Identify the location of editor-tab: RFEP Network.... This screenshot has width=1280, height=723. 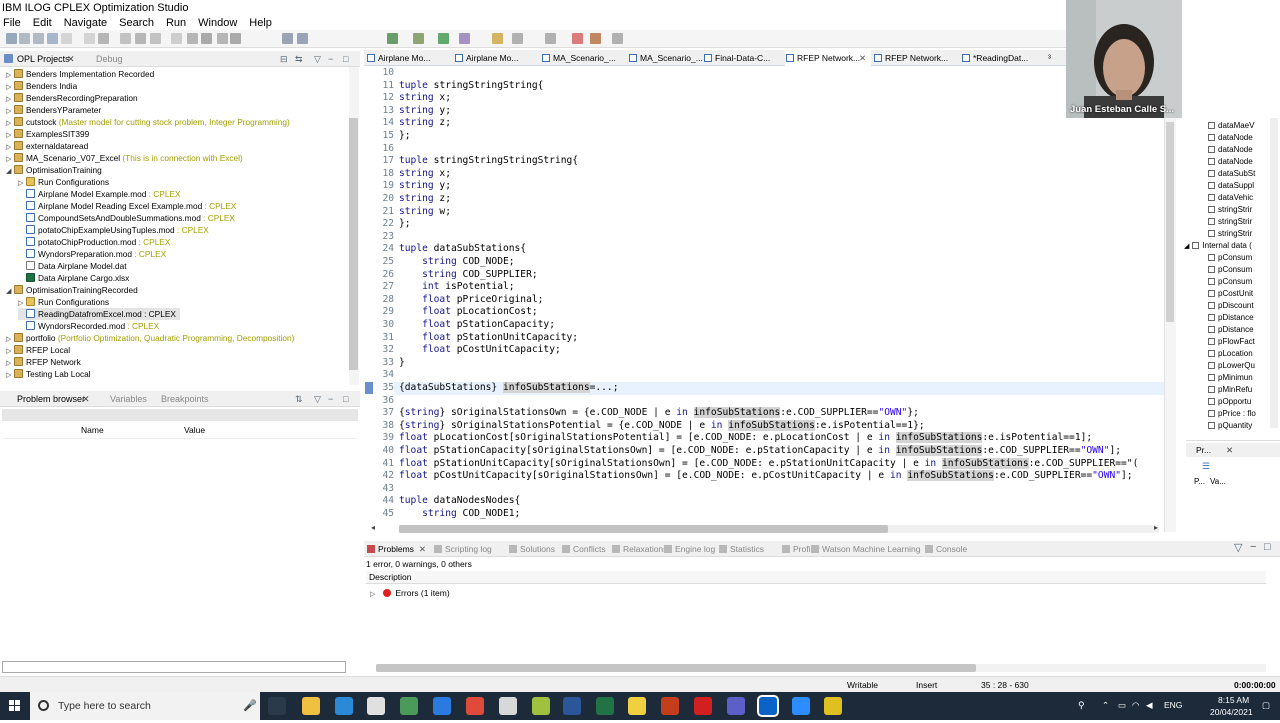
(916, 58).